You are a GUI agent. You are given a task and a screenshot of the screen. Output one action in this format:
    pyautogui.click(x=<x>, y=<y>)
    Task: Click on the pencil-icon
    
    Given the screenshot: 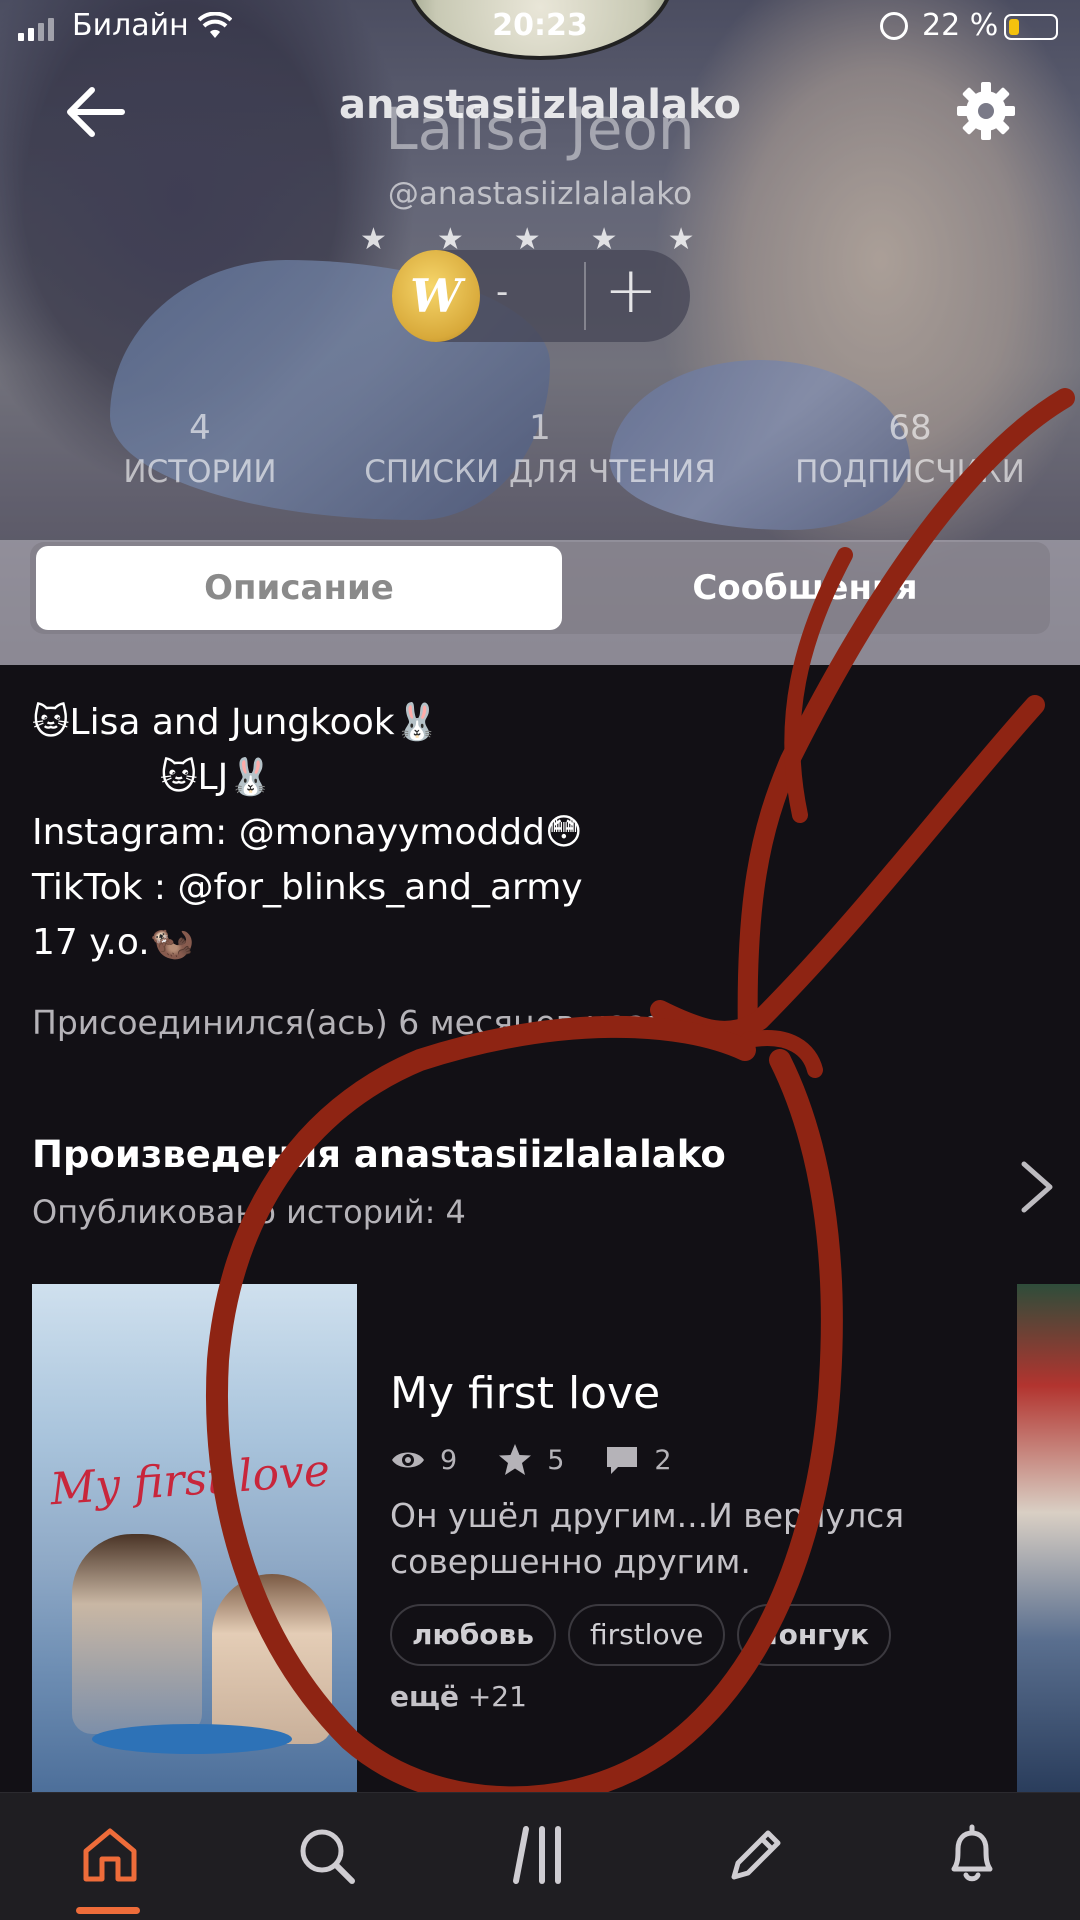 What is the action you would take?
    pyautogui.click(x=756, y=1855)
    